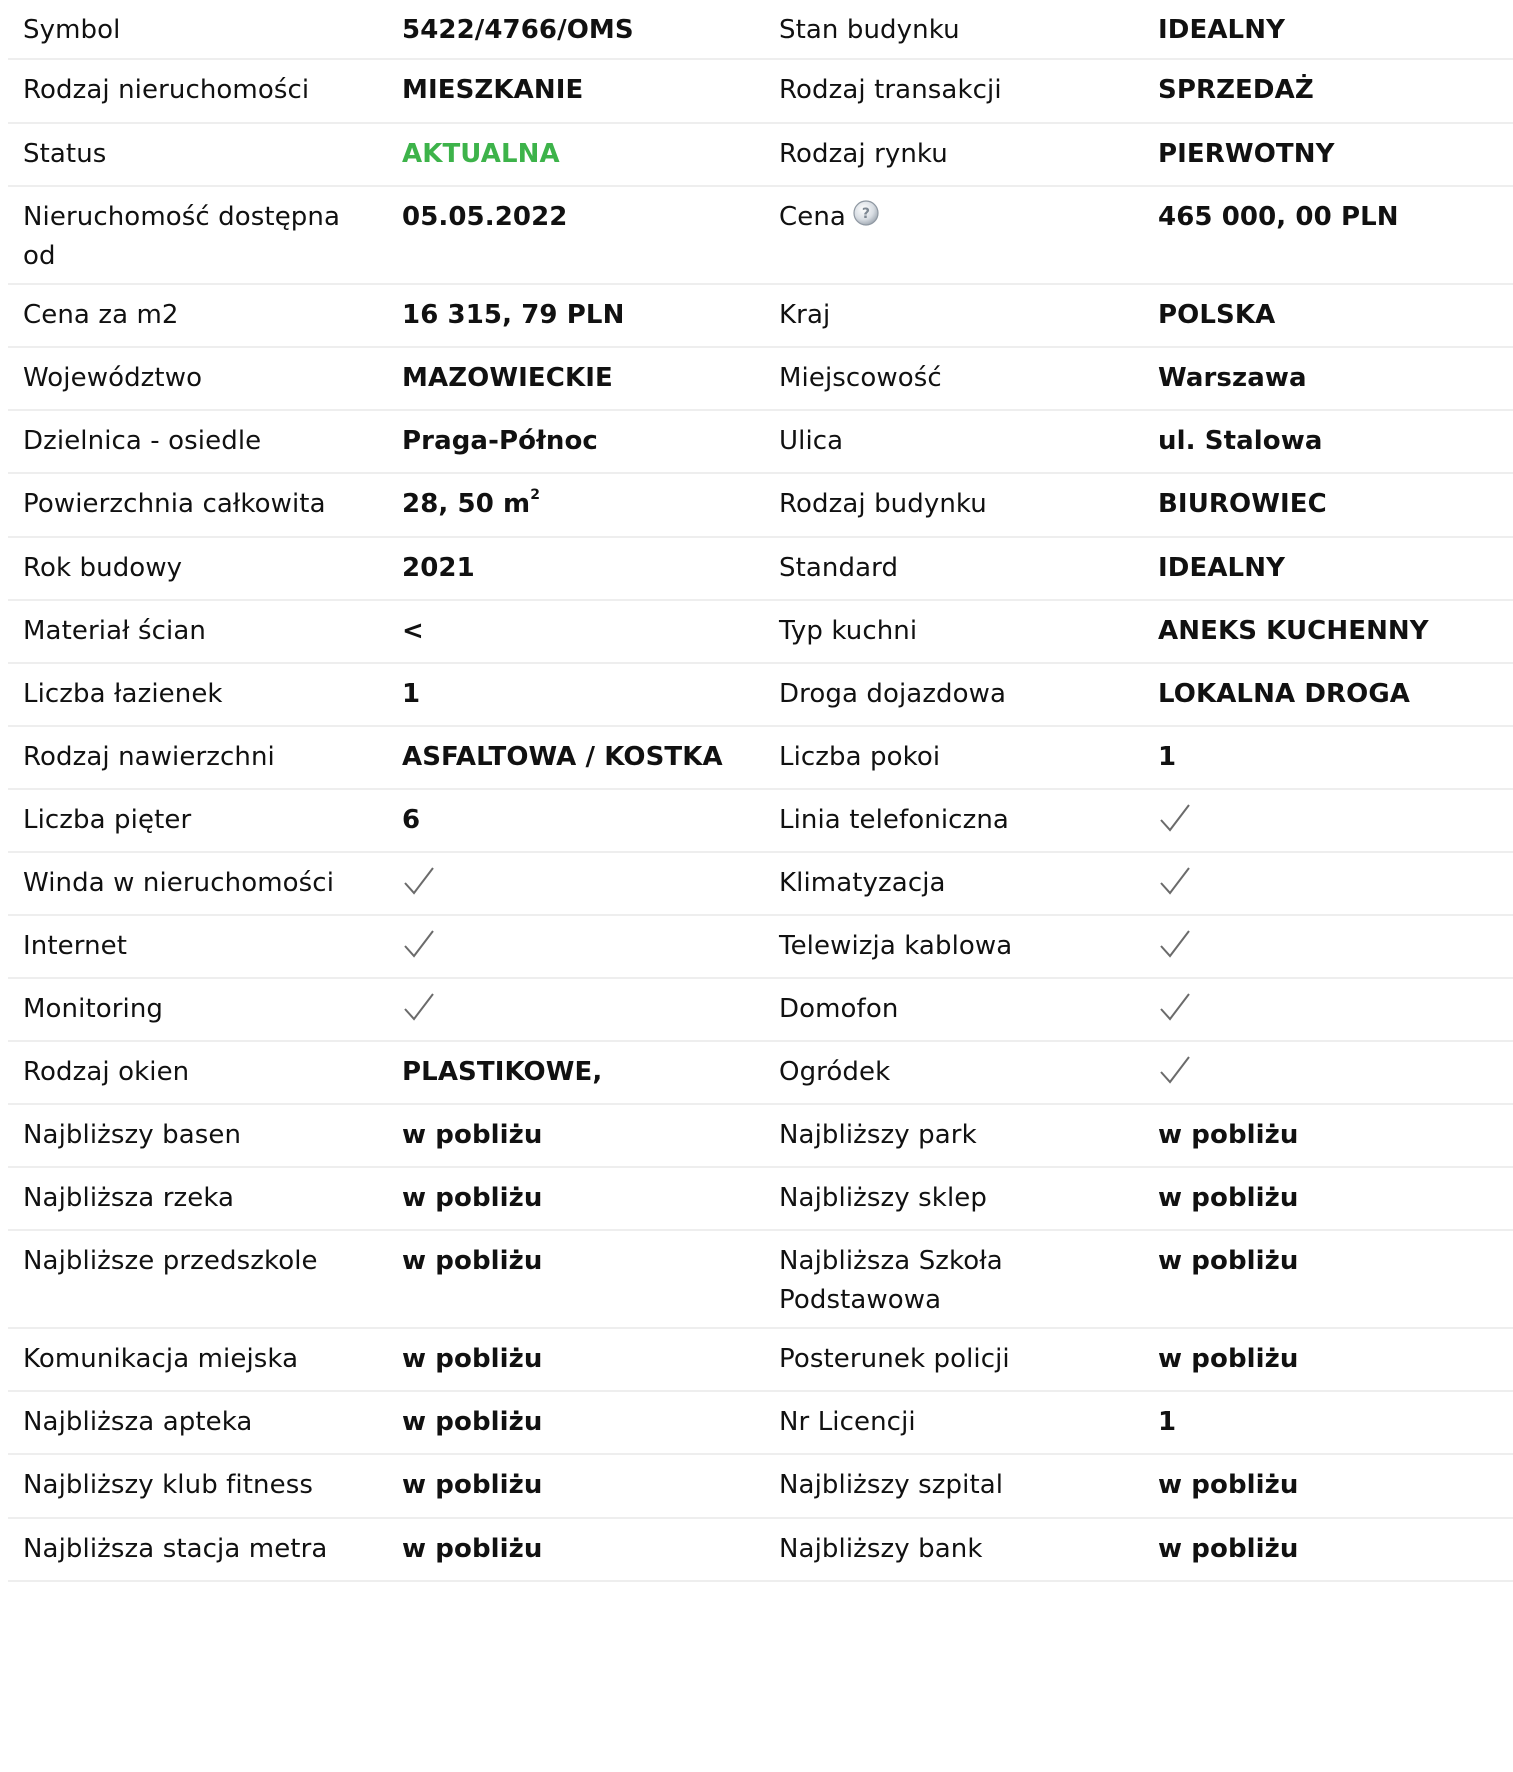 The width and height of the screenshot is (1513, 1772). Describe the element at coordinates (575, 947) in the screenshot. I see `value-internet` at that location.